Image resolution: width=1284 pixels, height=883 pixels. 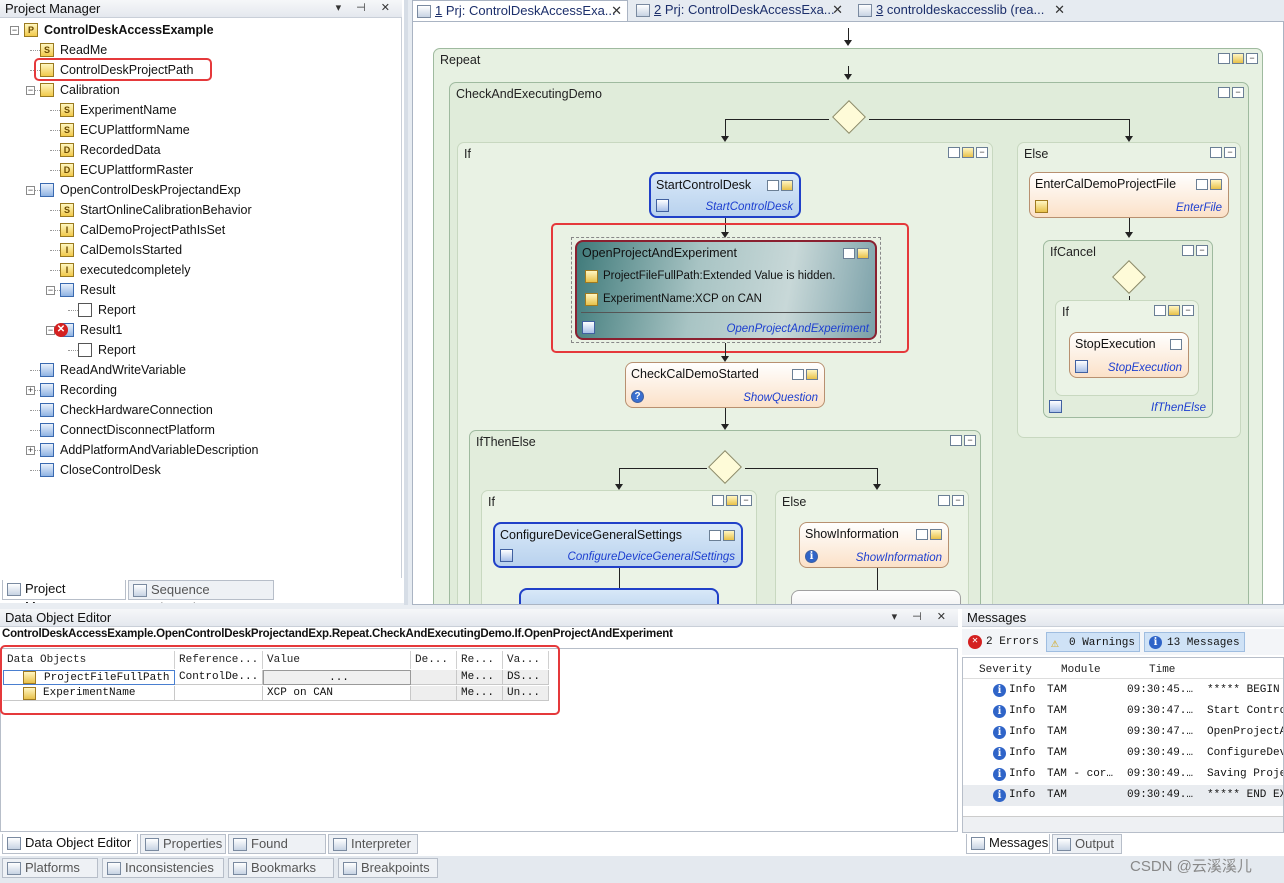 What do you see at coordinates (619, 596) in the screenshot?
I see `next-step-node` at bounding box center [619, 596].